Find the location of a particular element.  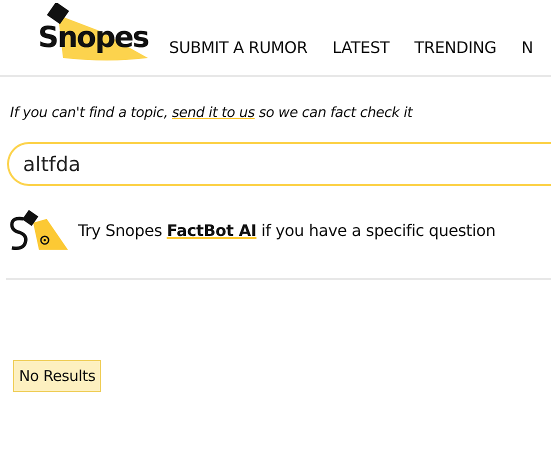

nav-link: SUBMIT A RUMOR is located at coordinates (238, 47).